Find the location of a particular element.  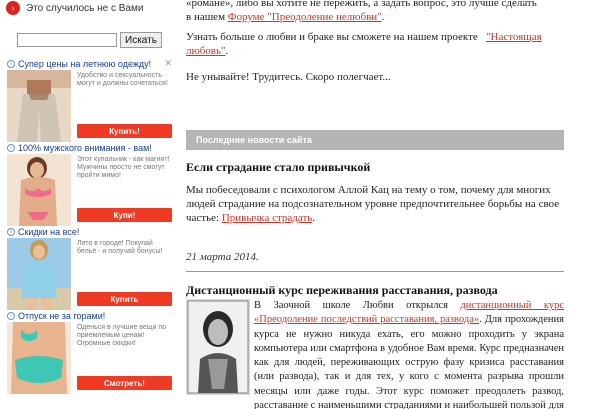

ad-buy-button: Смотреть! is located at coordinates (124, 383).